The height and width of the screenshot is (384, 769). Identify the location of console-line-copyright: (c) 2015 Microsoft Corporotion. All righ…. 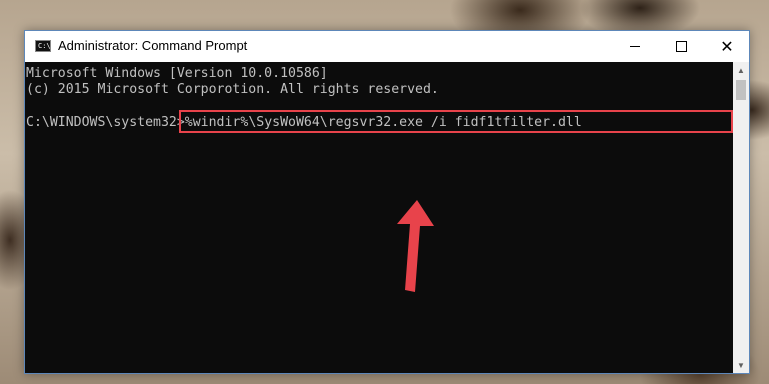
(232, 89).